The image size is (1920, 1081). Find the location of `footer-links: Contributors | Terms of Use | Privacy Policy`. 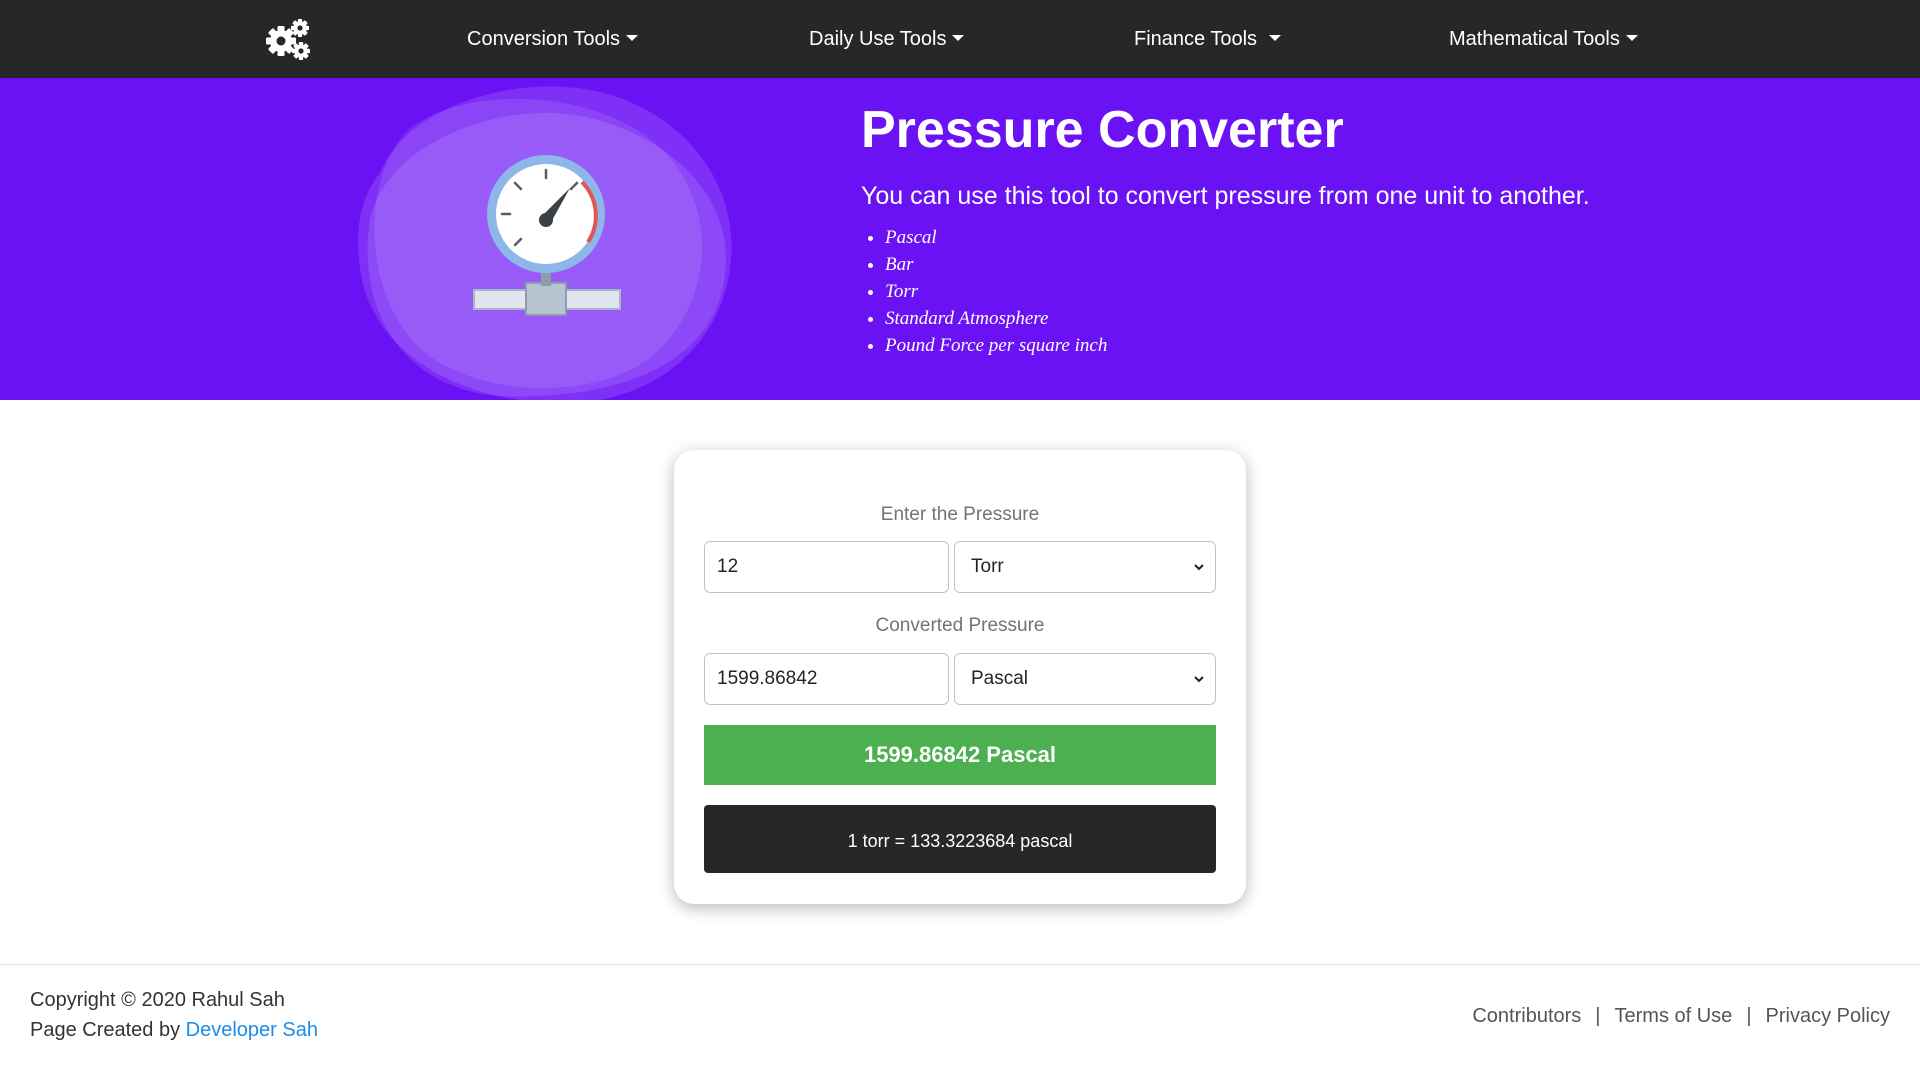

footer-links: Contributors | Terms of Use | Privacy Policy is located at coordinates (1681, 1016).